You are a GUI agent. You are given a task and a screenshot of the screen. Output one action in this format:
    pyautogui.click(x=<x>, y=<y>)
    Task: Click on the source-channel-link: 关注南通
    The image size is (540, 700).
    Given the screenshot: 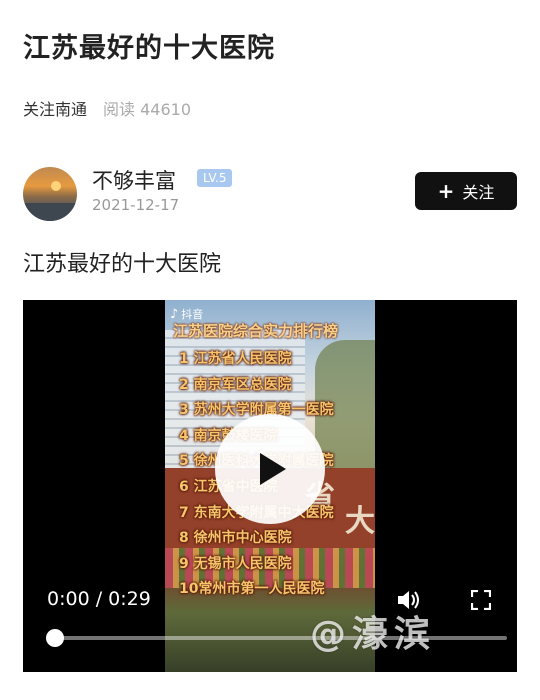 What is the action you would take?
    pyautogui.click(x=55, y=108)
    